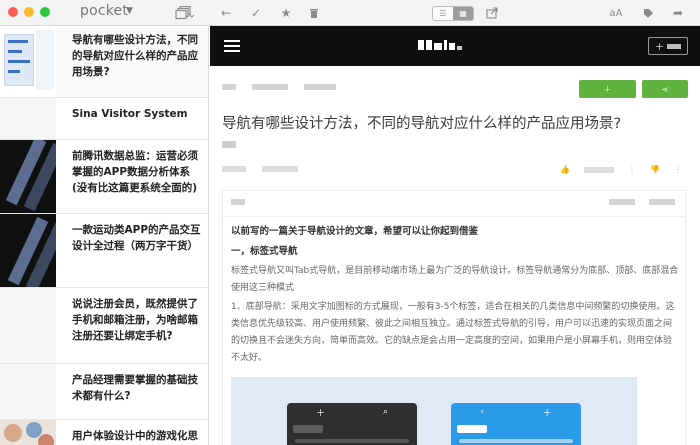  I want to click on archive-check-icon: ✓, so click(256, 13).